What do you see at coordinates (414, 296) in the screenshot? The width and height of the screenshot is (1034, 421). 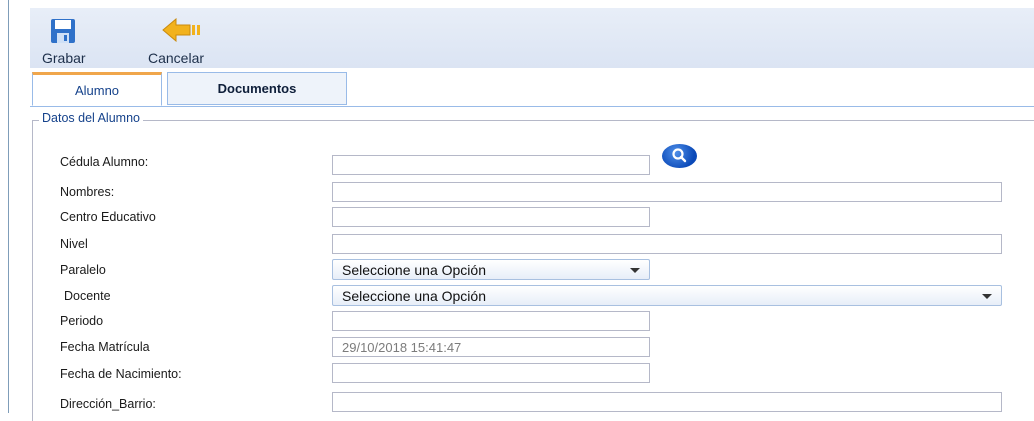 I see `docente-selected-value: Seleccione una Opción` at bounding box center [414, 296].